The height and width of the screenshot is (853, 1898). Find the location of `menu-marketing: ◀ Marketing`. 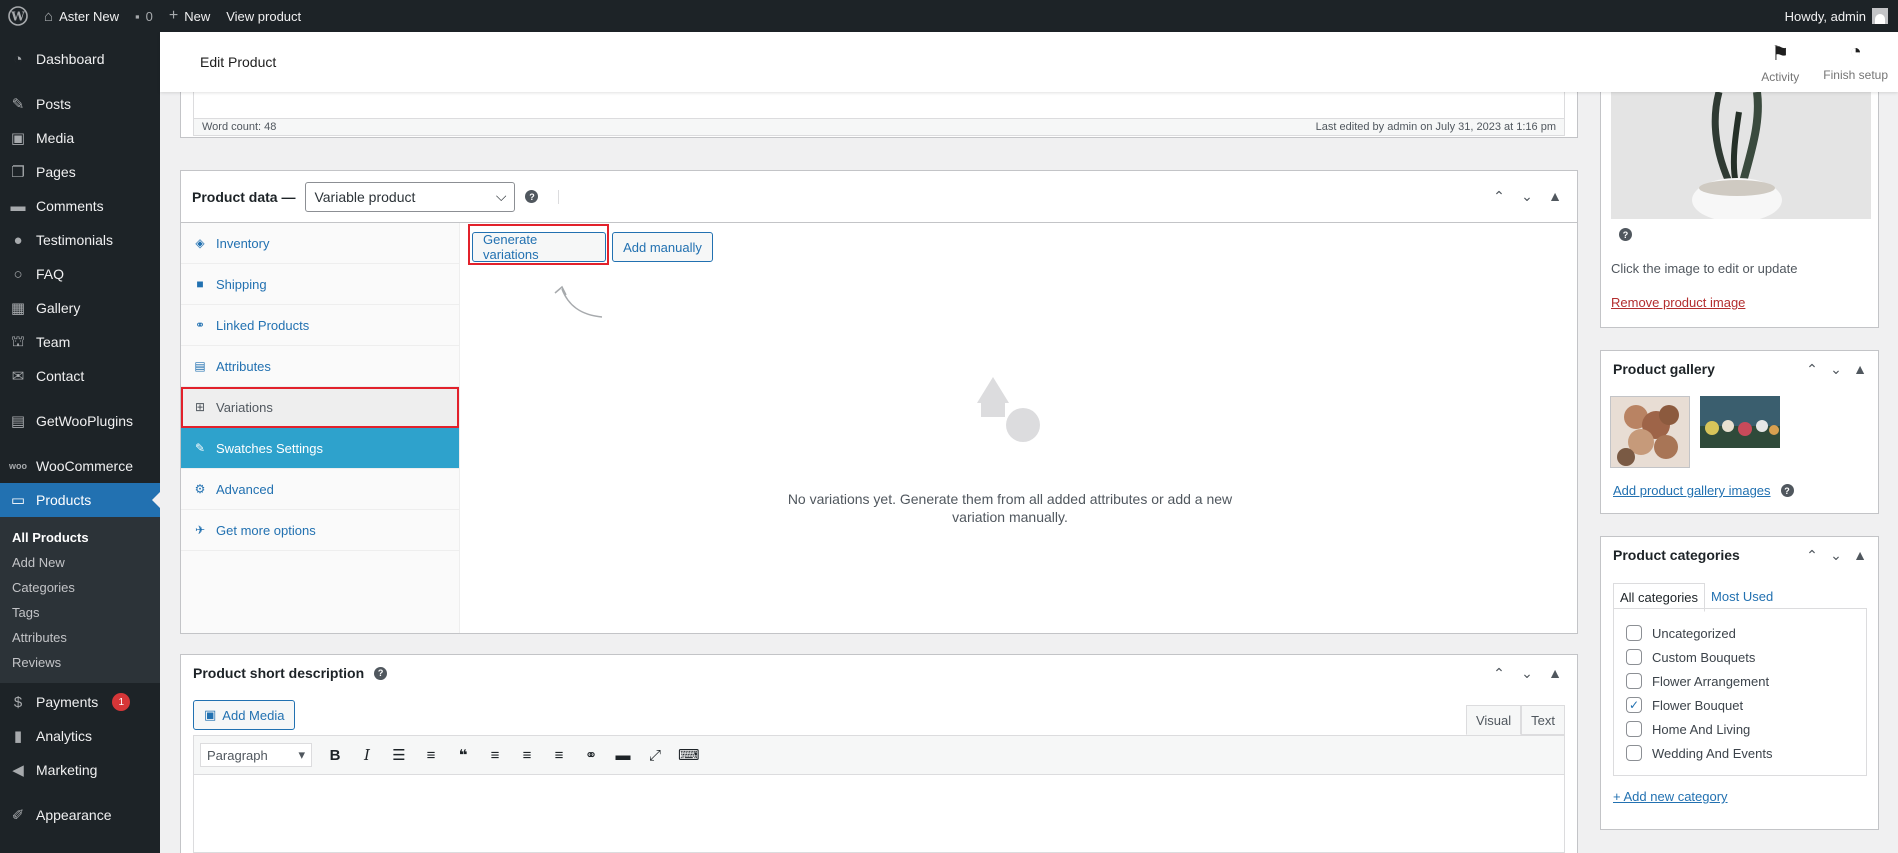

menu-marketing: ◀ Marketing is located at coordinates (80, 770).